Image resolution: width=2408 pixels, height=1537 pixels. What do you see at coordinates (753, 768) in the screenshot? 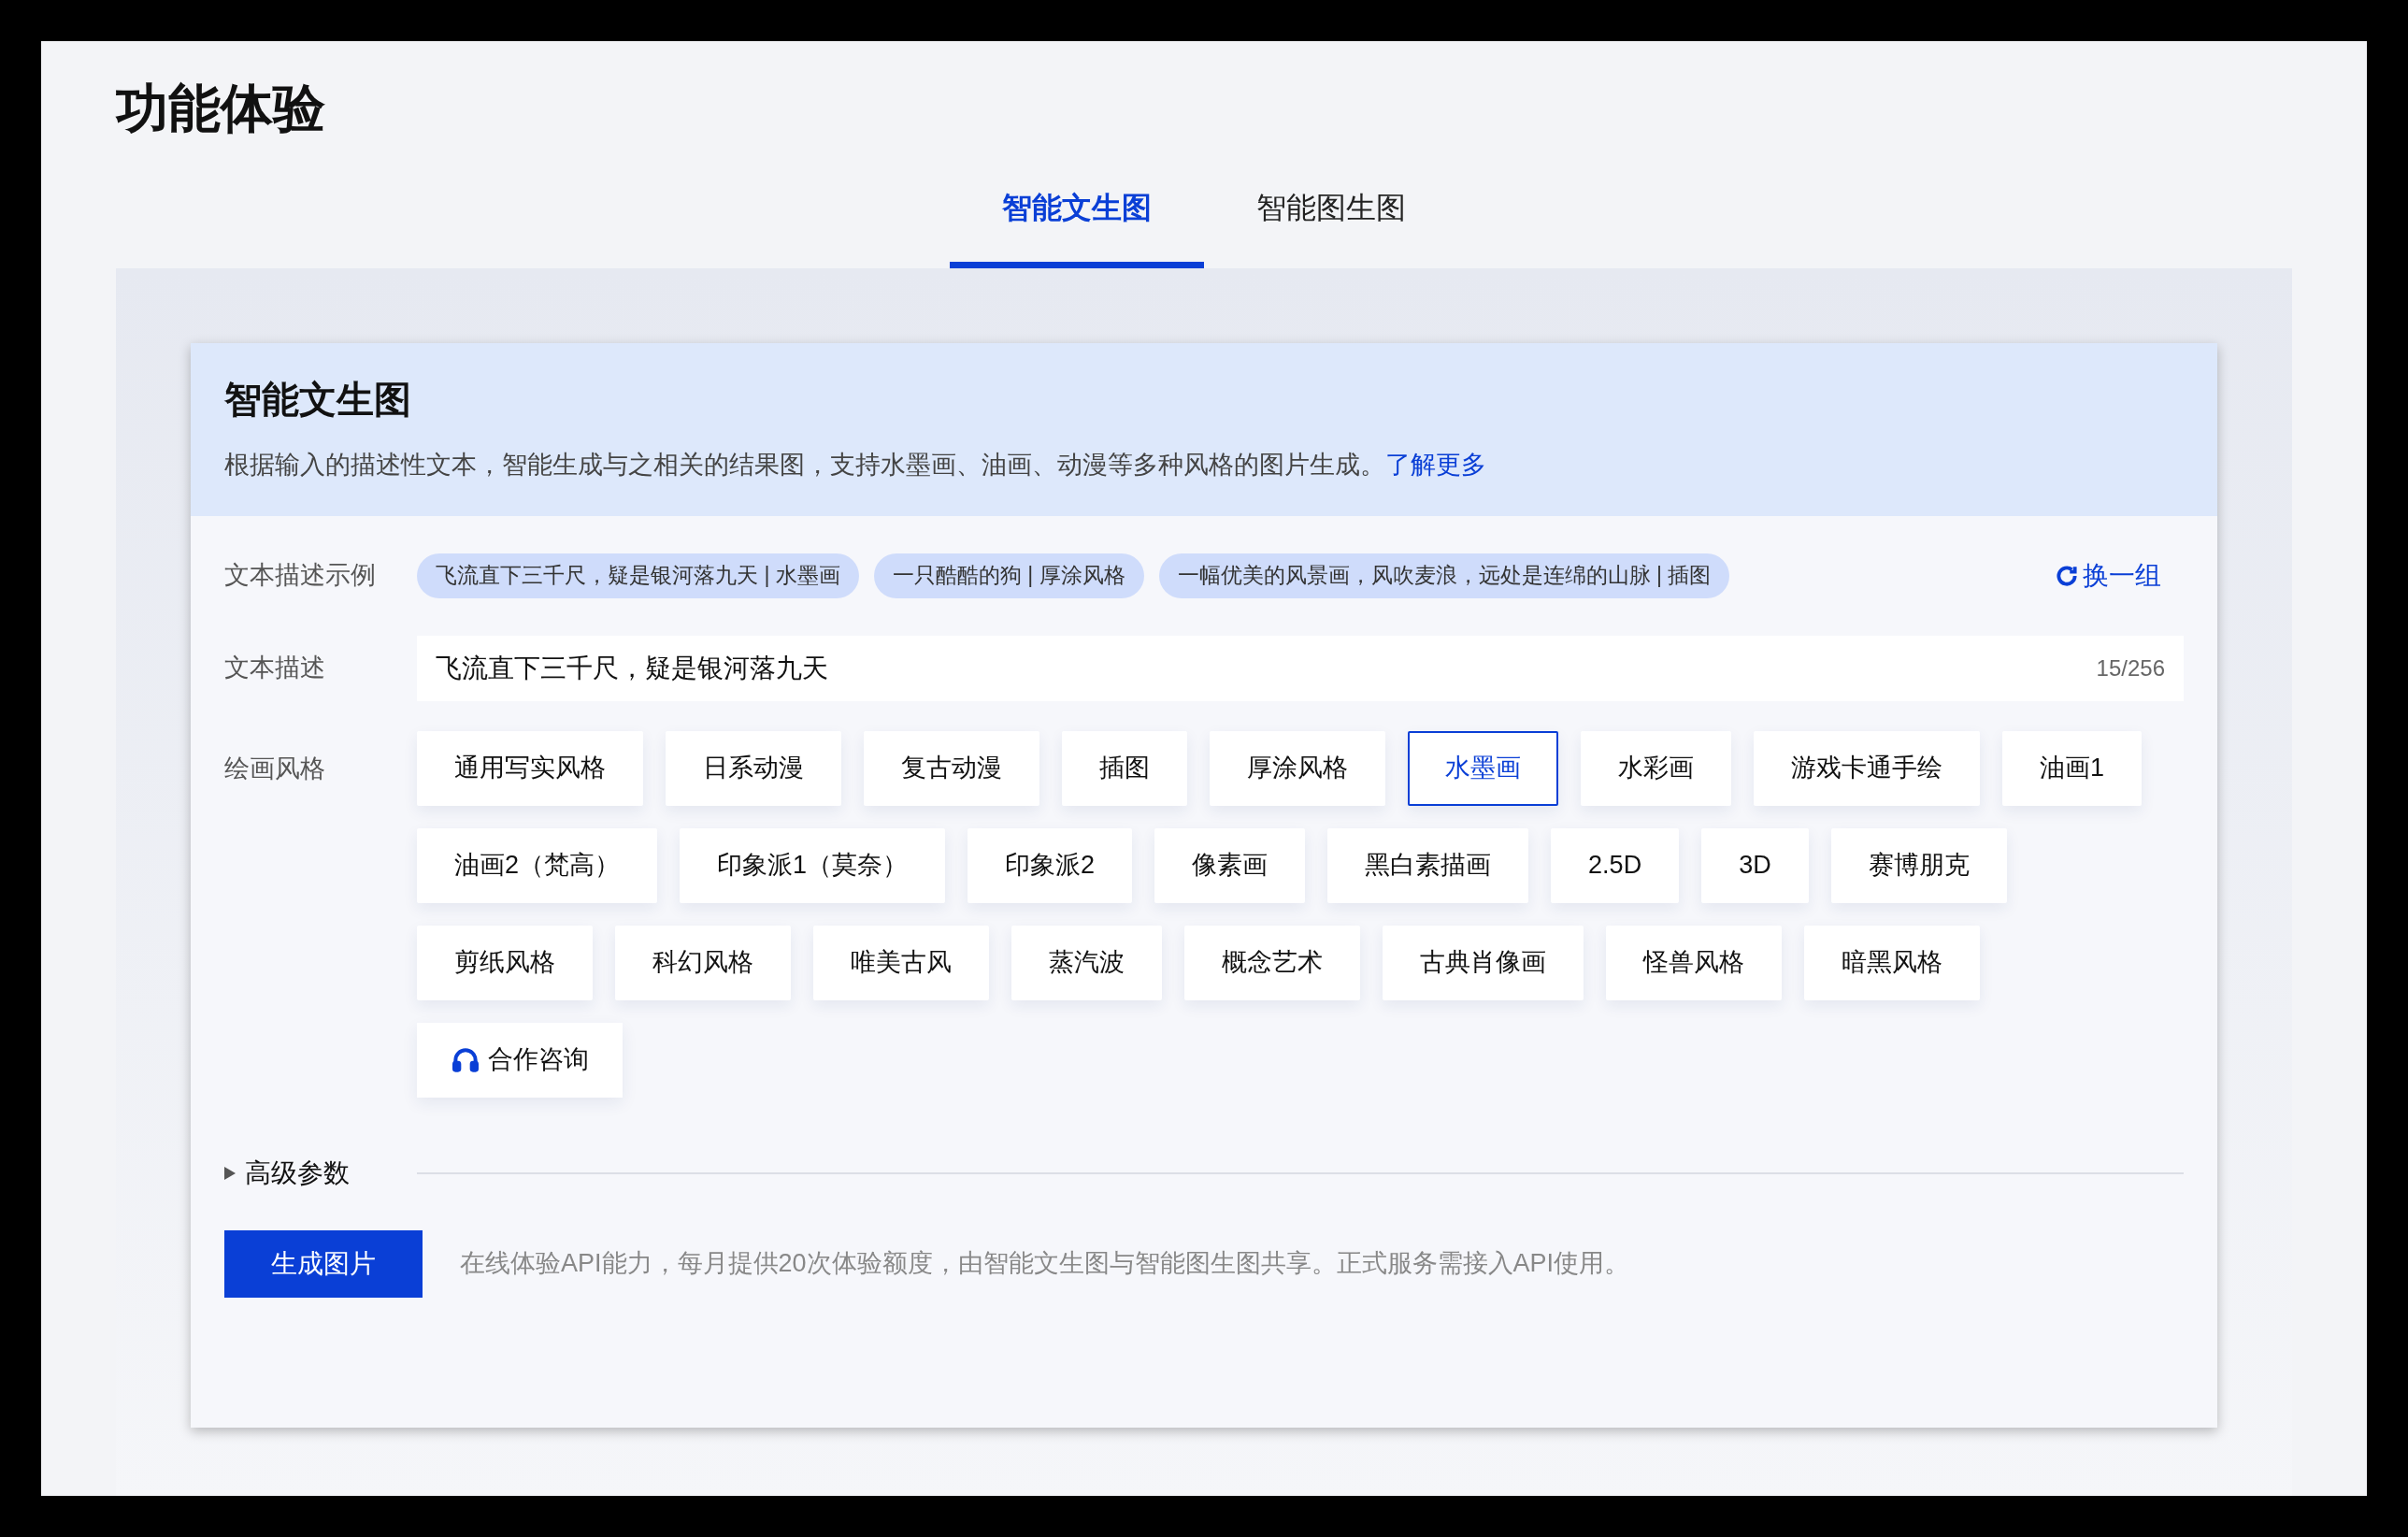
I see `style-option: 日系动漫` at bounding box center [753, 768].